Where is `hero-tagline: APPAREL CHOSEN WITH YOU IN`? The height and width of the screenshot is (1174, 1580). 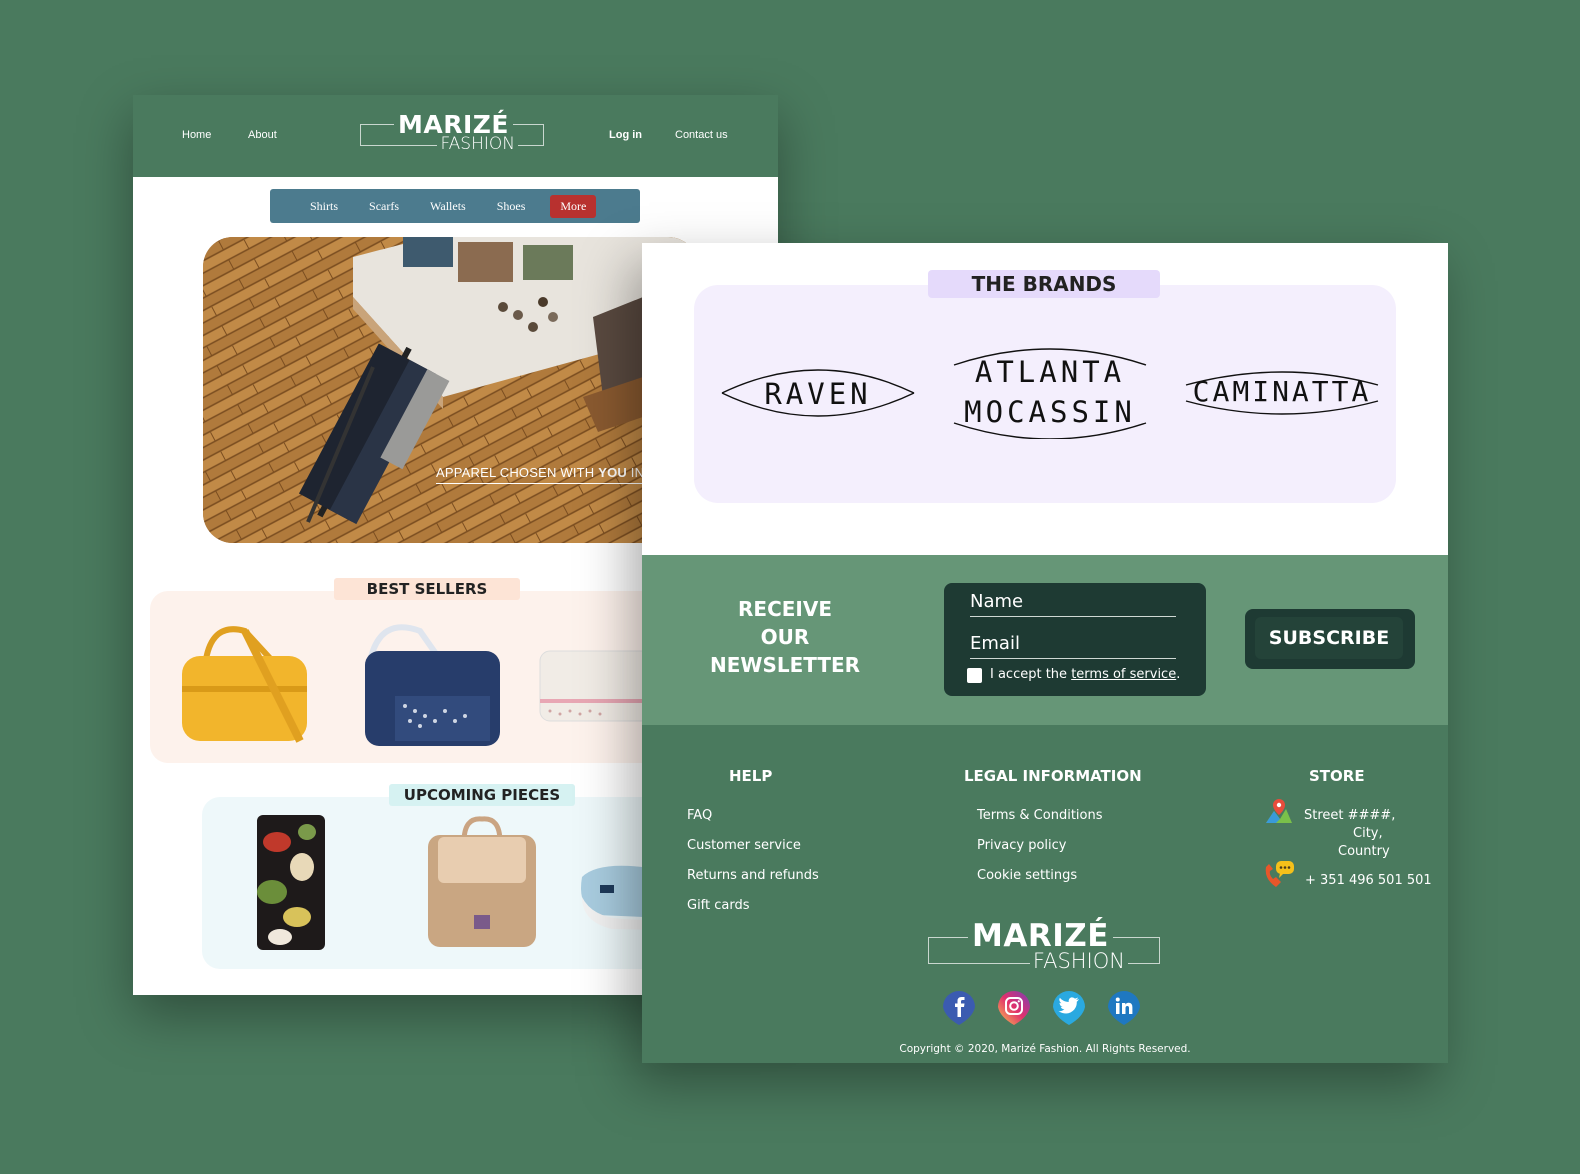
hero-tagline: APPAREL CHOSEN WITH YOU IN is located at coordinates (540, 472).